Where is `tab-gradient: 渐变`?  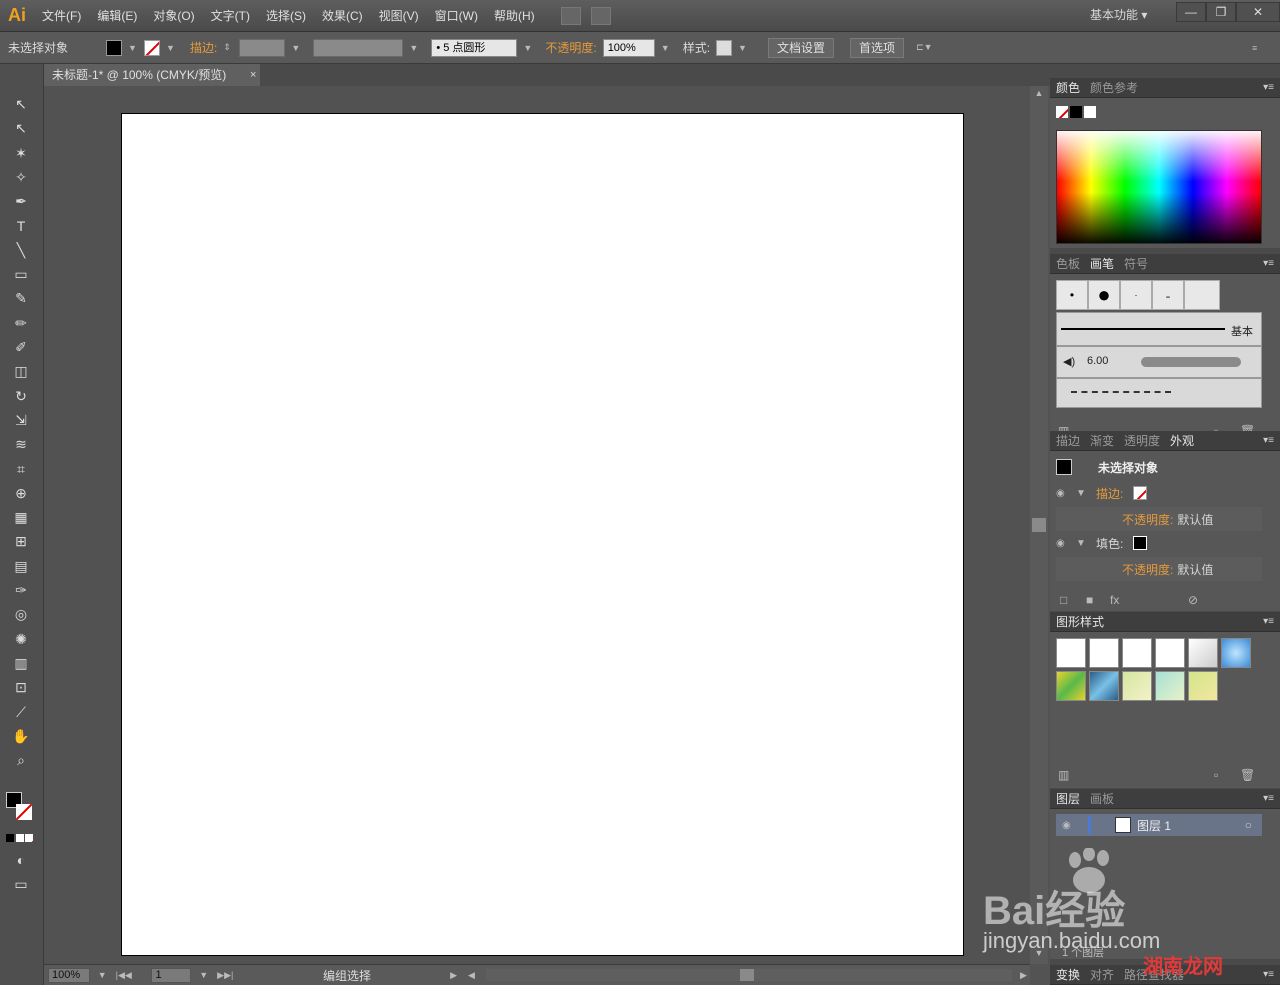
tab-gradient: 渐变 is located at coordinates (1102, 440).